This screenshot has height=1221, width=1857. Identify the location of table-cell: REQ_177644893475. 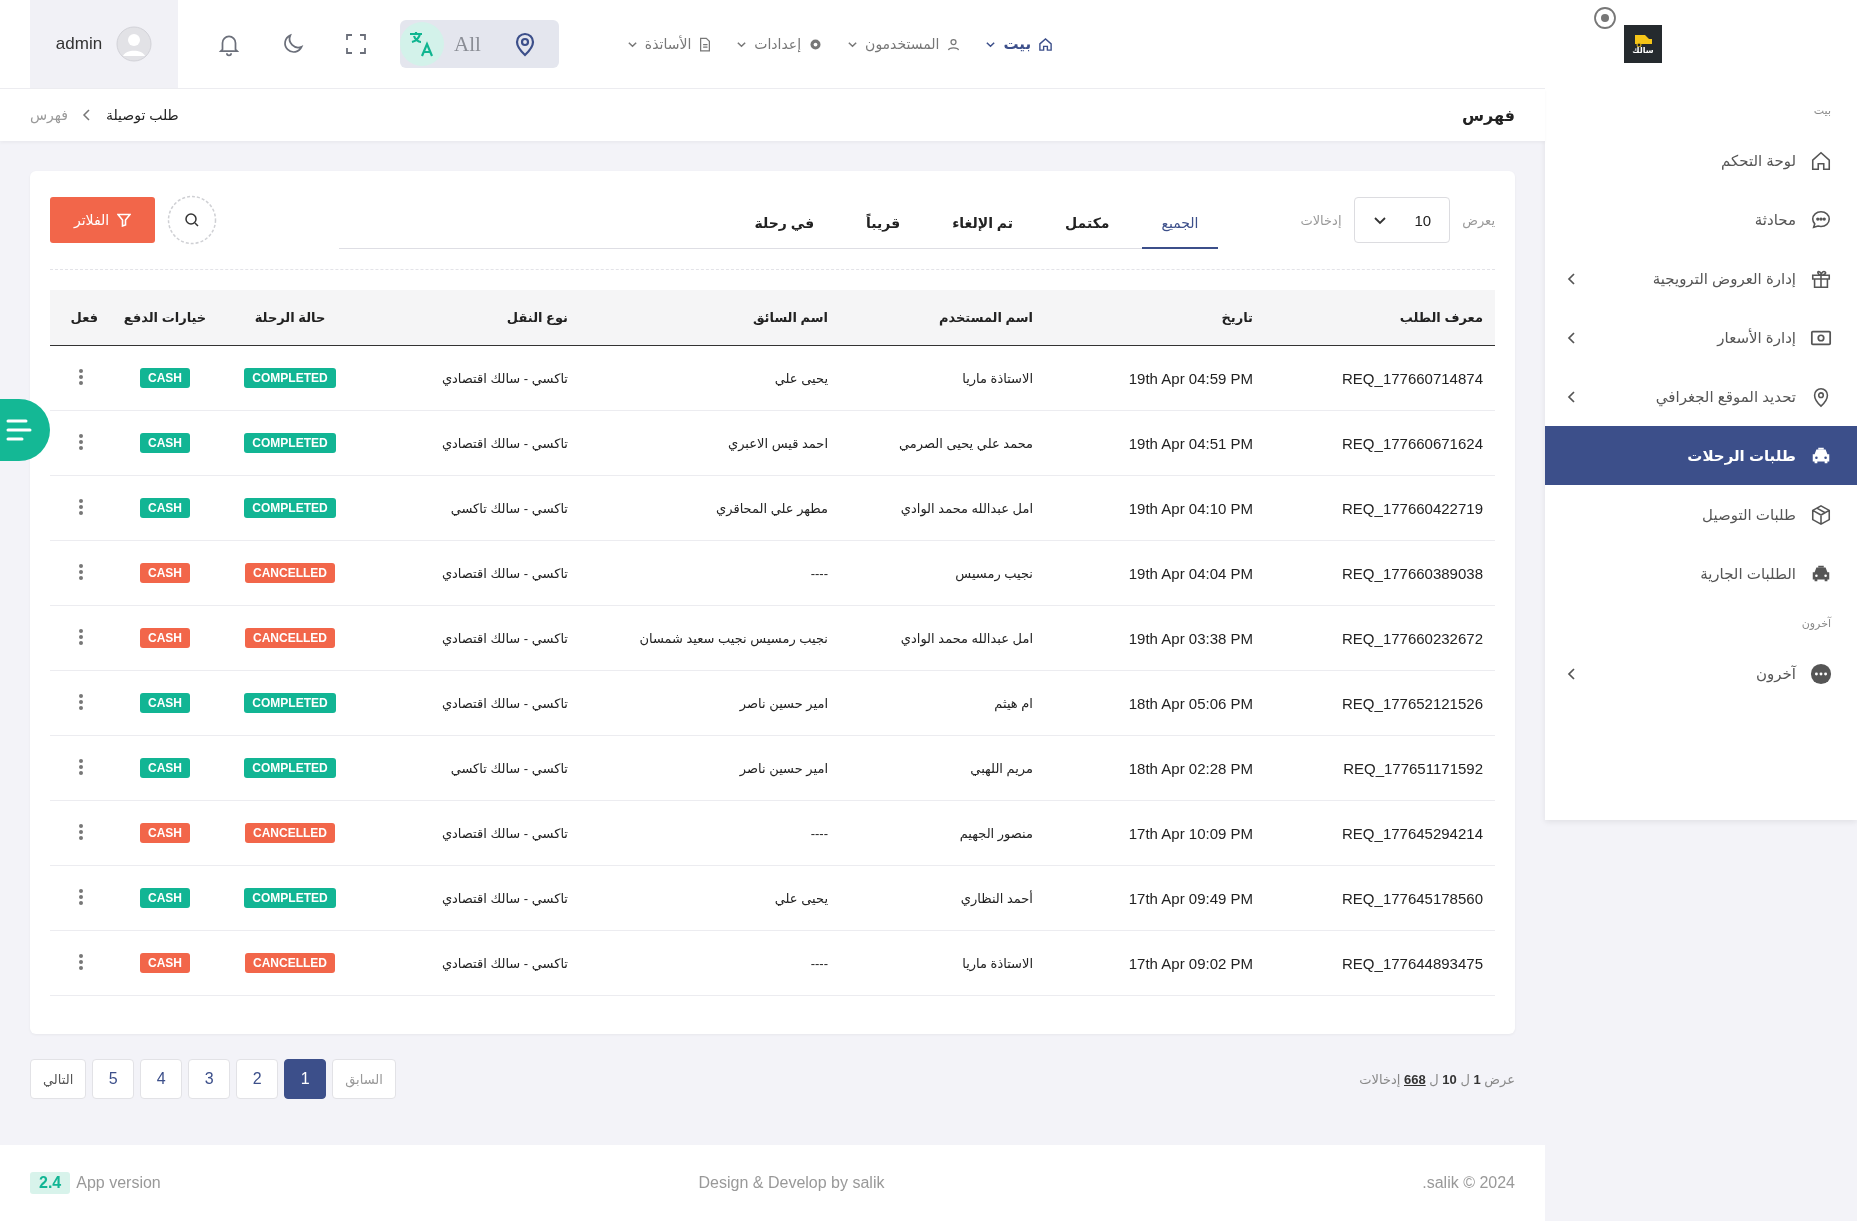
(1412, 963).